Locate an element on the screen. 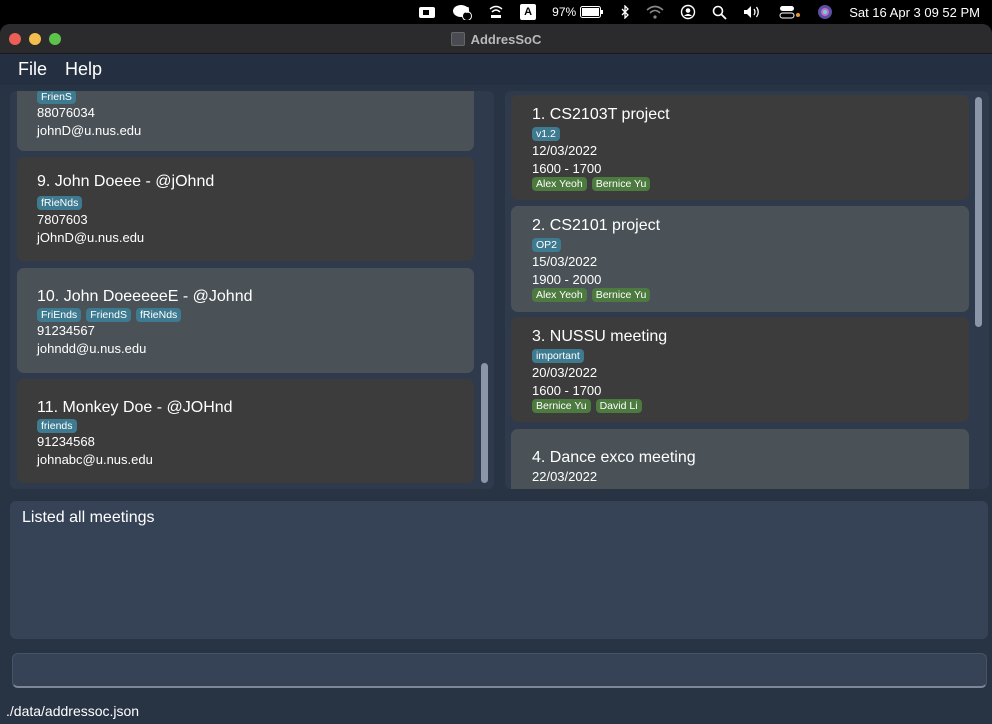  person-email: johnabc@u.nus.edu is located at coordinates (95, 459).